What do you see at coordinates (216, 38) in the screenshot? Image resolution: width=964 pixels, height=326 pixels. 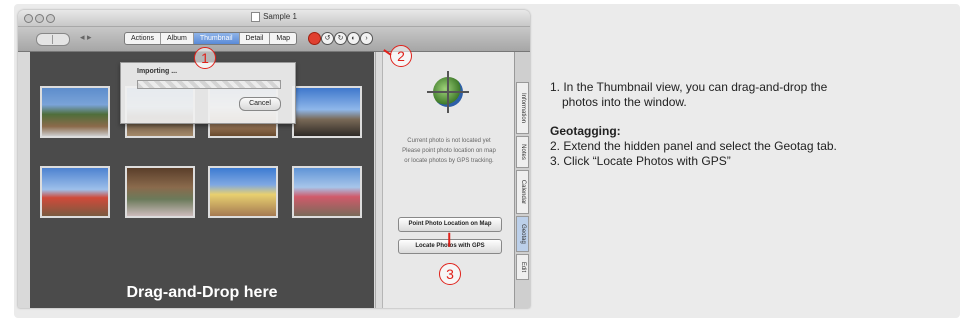 I see `tab-thumbnail: Thumbnail` at bounding box center [216, 38].